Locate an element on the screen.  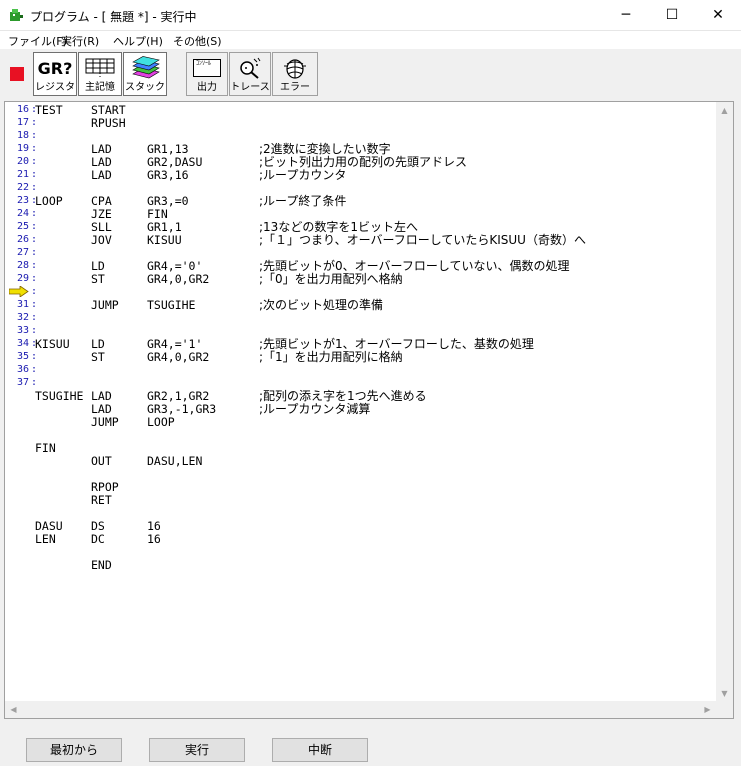
memory-button: 主記憶 is located at coordinates (100, 74).